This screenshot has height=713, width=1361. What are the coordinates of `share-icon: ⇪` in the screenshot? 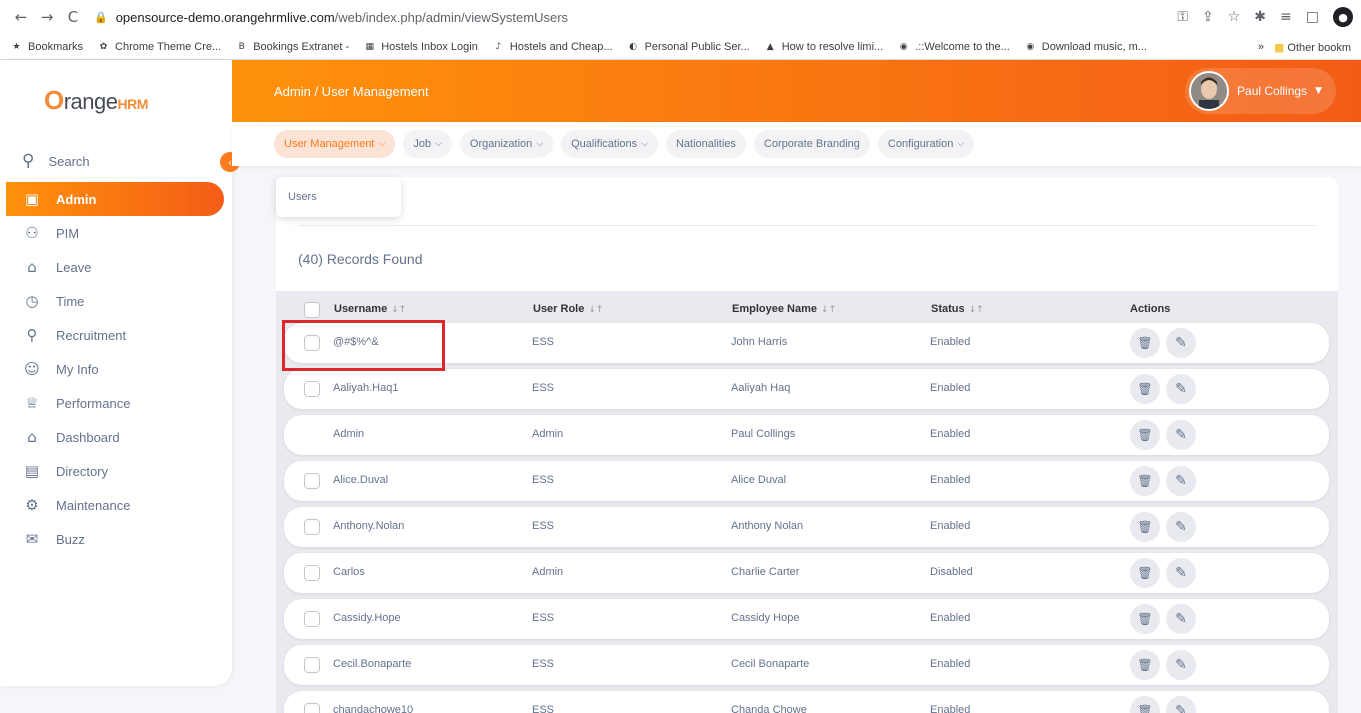 It's located at (1208, 17).